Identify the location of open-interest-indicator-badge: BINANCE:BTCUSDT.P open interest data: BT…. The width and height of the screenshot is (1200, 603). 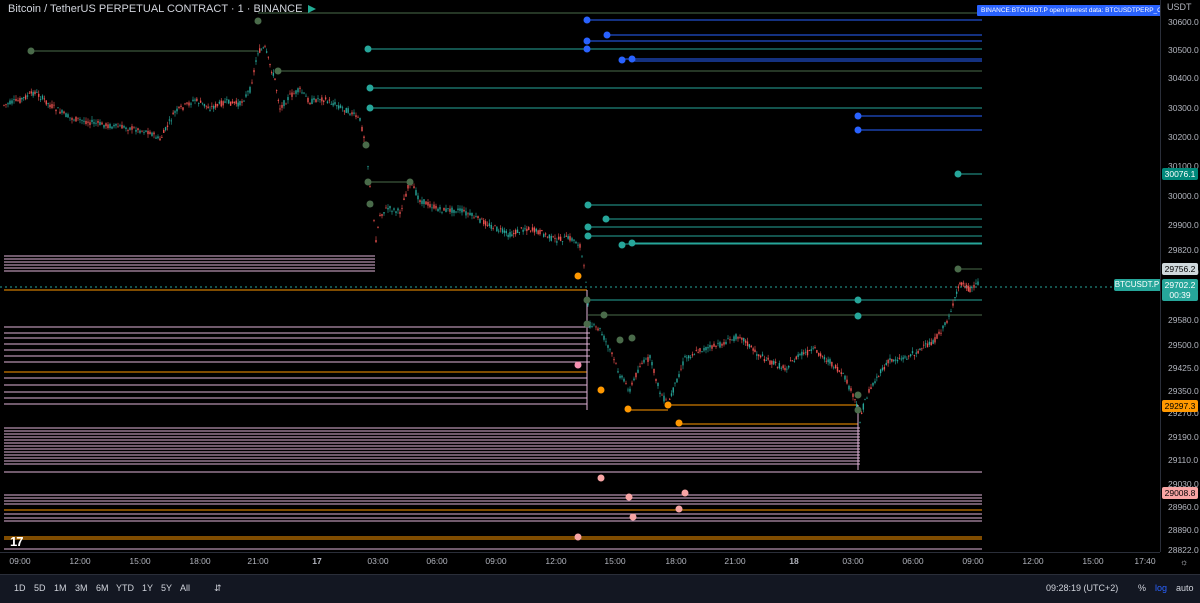
(1073, 10).